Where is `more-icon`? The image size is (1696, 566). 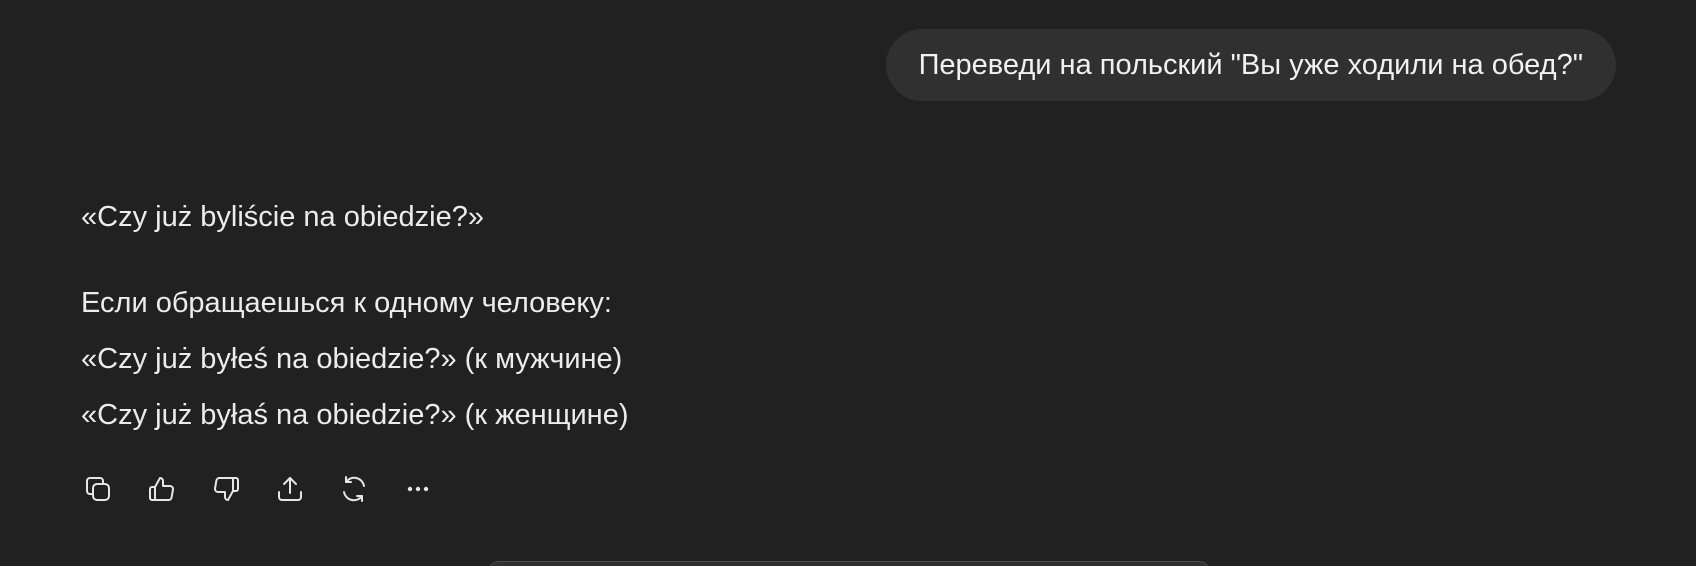
more-icon is located at coordinates (418, 489).